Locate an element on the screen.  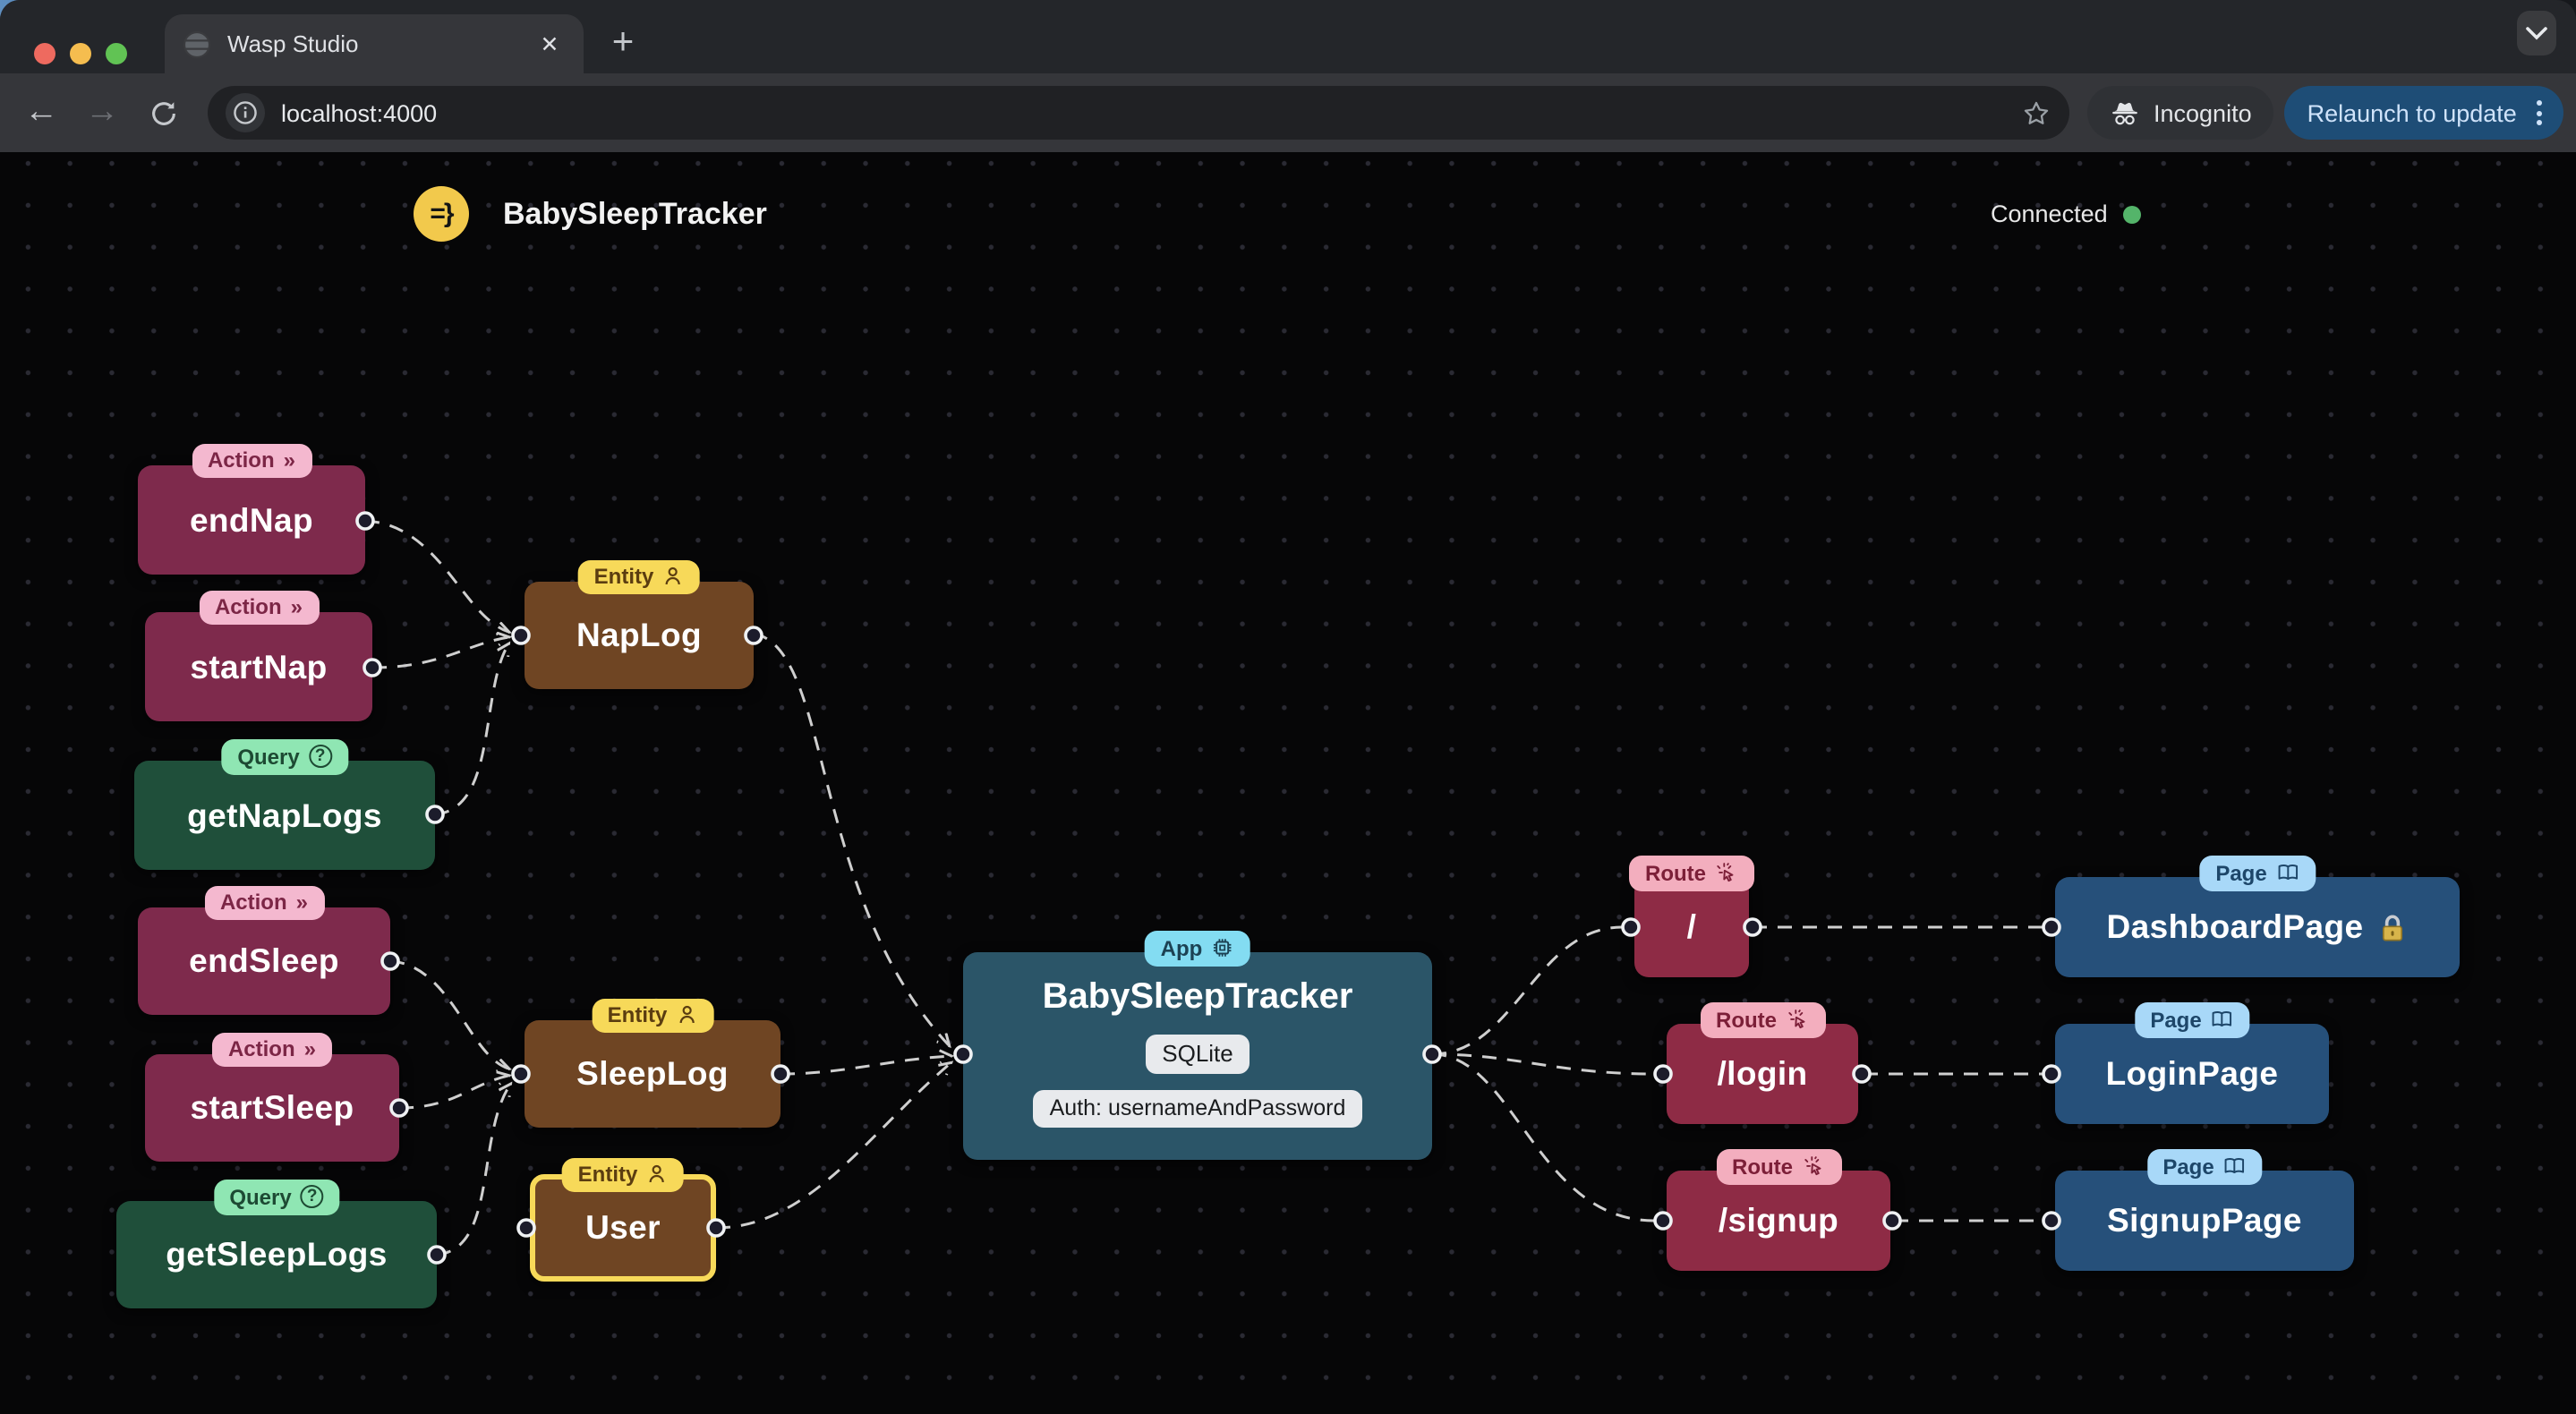
browser-menu-kebab-icon is located at coordinates (2539, 112).